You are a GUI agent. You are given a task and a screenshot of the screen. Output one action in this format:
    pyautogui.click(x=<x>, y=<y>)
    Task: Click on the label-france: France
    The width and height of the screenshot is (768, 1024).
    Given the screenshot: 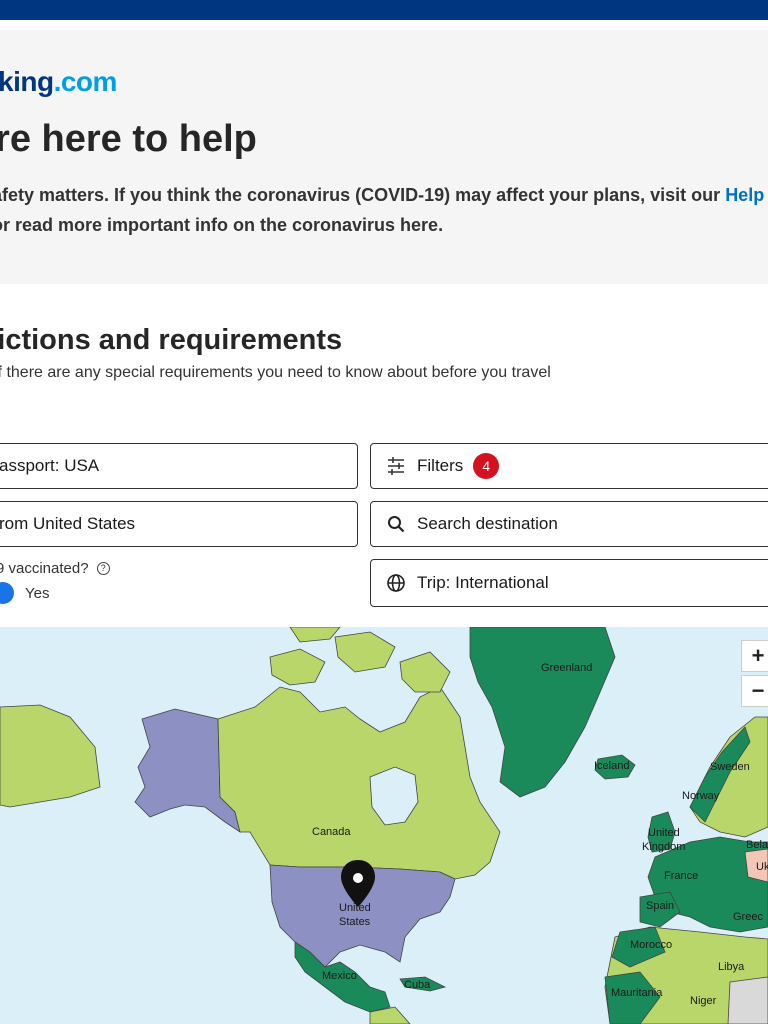 What is the action you would take?
    pyautogui.click(x=681, y=876)
    